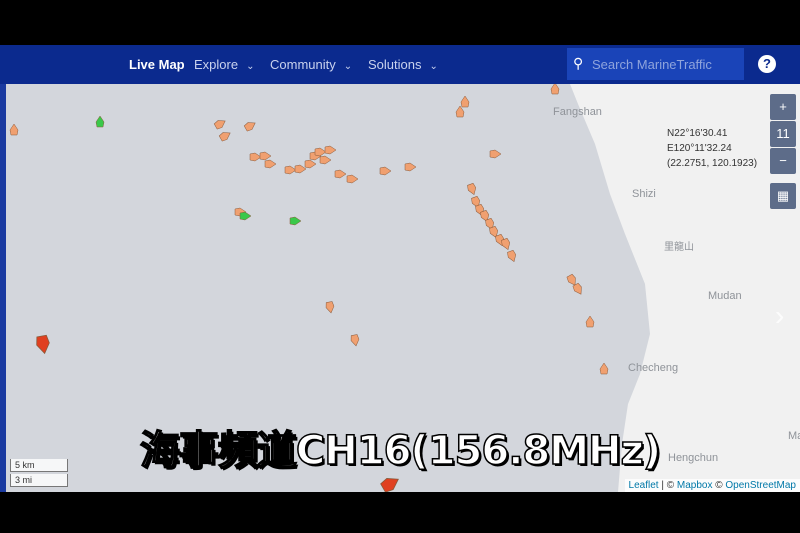 The width and height of the screenshot is (800, 533). Describe the element at coordinates (767, 64) in the screenshot. I see `help-button: ?` at that location.